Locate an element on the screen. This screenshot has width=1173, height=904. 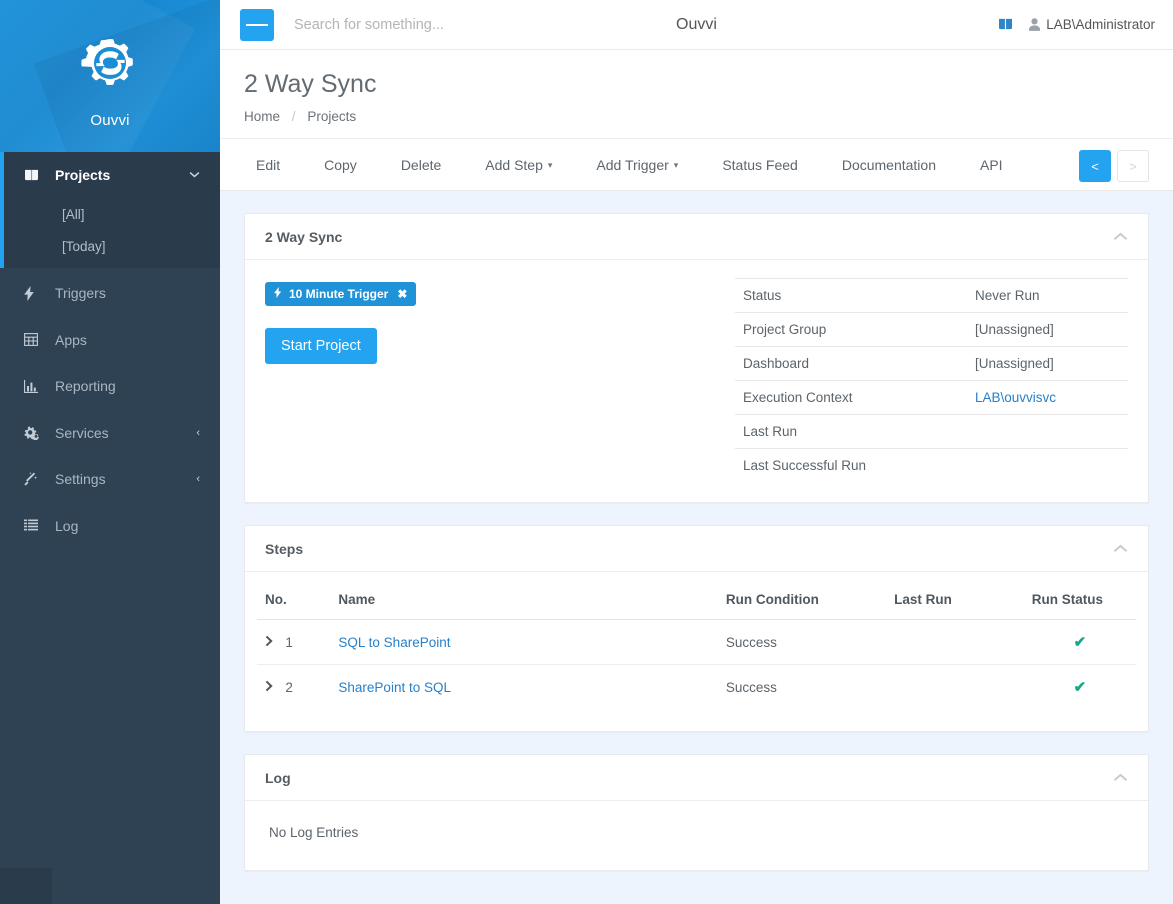
brand-header: Ouvvi is located at coordinates (110, 76).